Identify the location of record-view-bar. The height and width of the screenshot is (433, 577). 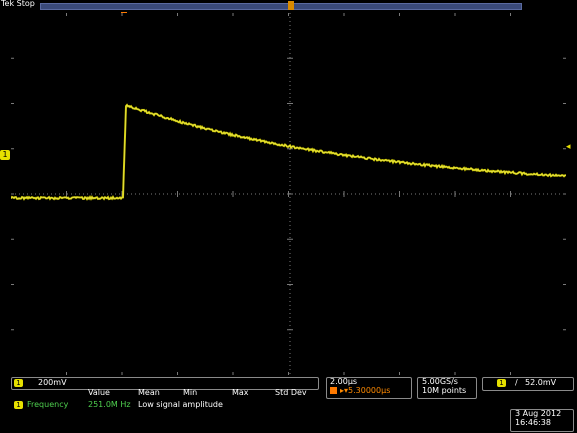
(281, 6).